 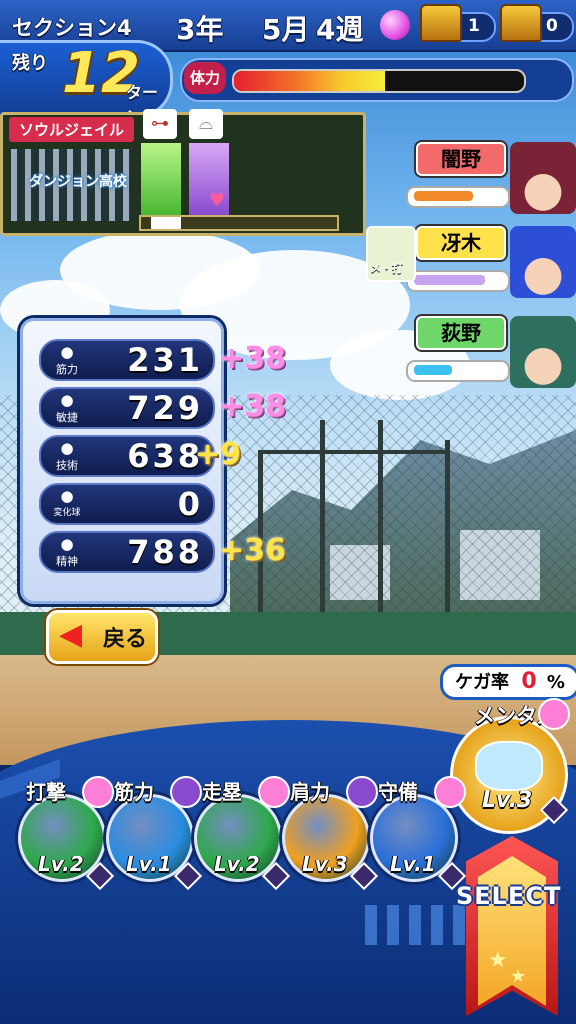 I want to click on stats-panel: ● 筋力 231 +38 ● 敏捷 729 +38 ● 技術 638 +9 ● 変化球 0 ● 精神 788 +36, so click(x=153, y=461).